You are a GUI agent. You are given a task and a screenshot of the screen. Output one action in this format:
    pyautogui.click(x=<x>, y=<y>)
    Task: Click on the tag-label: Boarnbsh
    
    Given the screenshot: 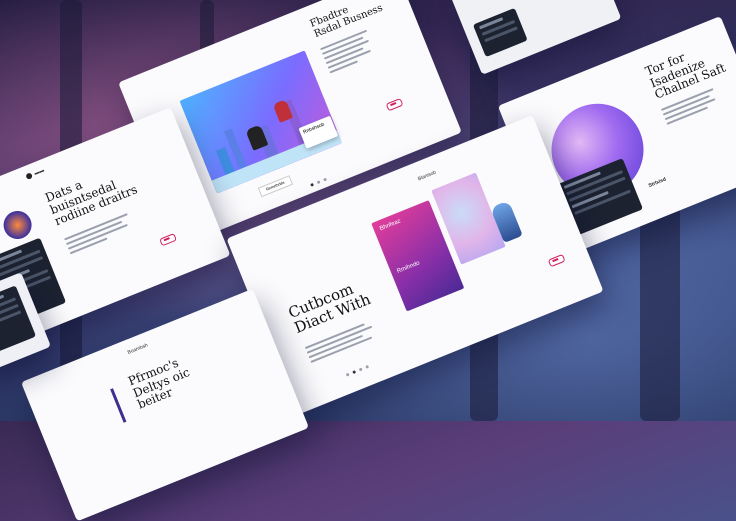 What is the action you would take?
    pyautogui.click(x=137, y=349)
    